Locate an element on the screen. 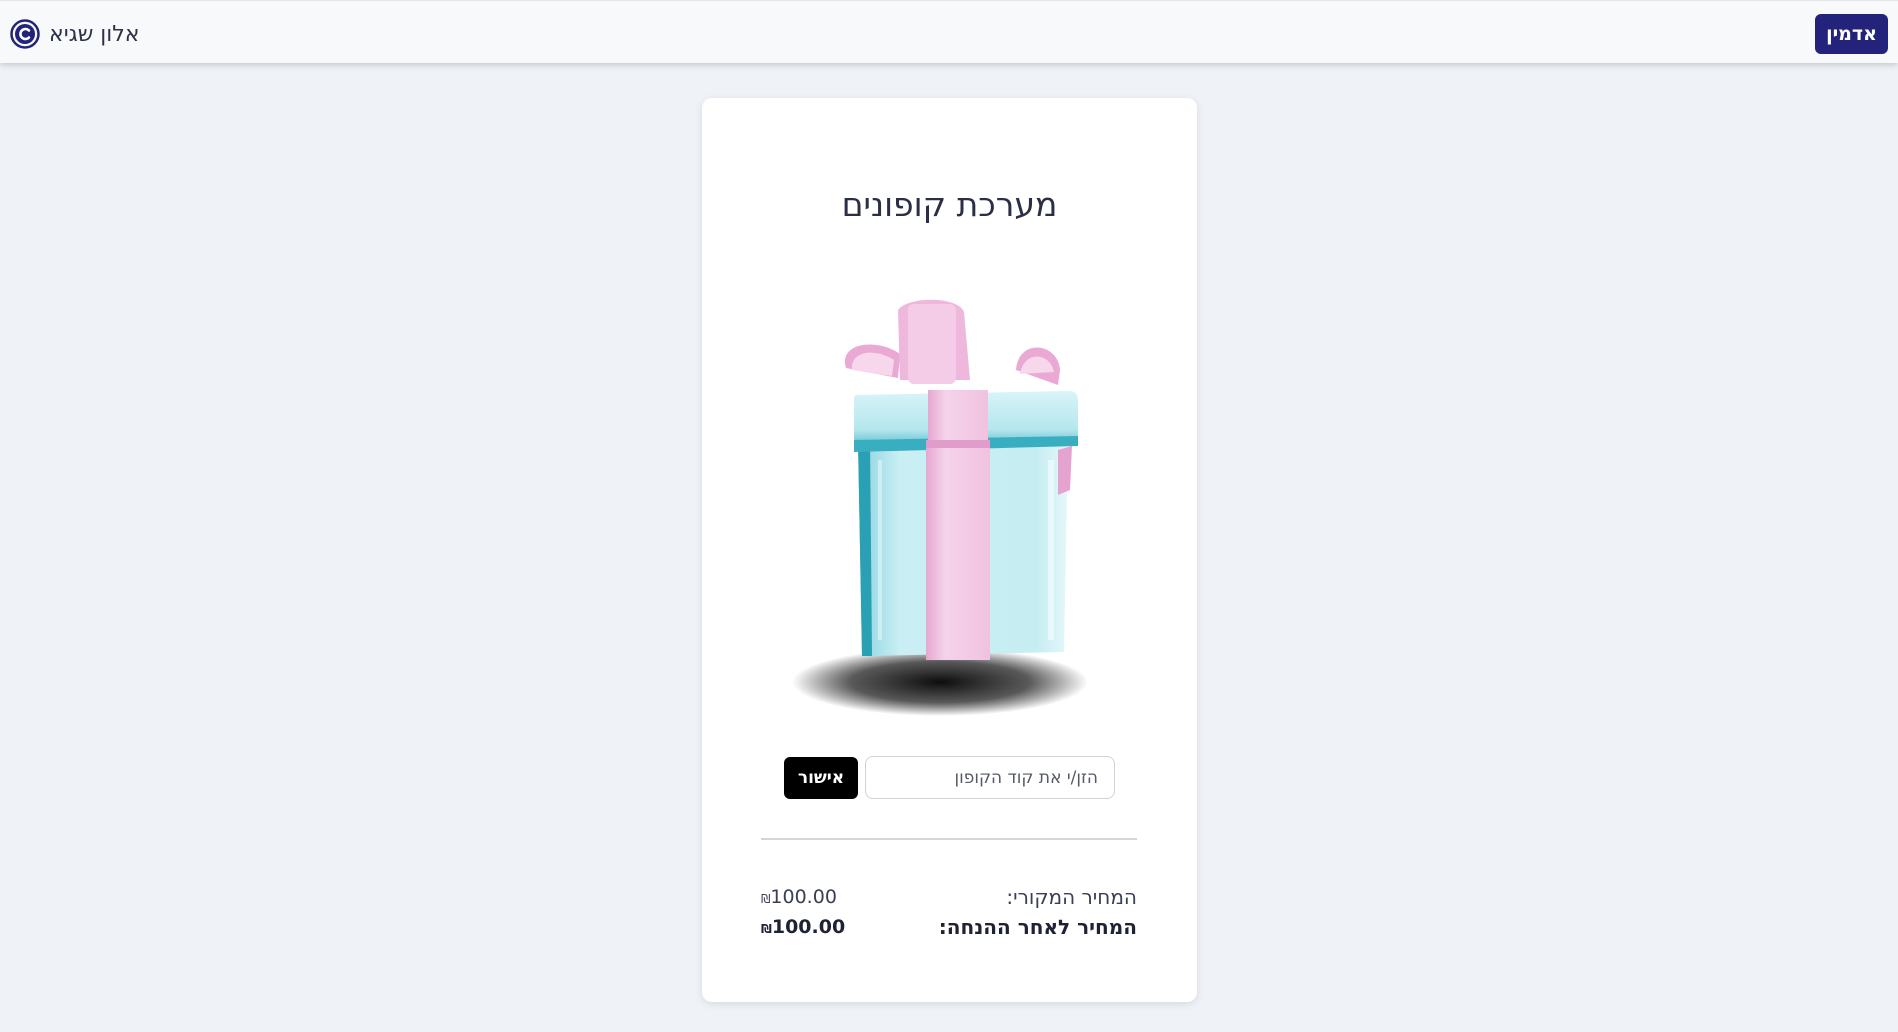 This screenshot has width=1898, height=1032. final-price-label: המחיר לאחר ההנחה: is located at coordinates (1037, 927).